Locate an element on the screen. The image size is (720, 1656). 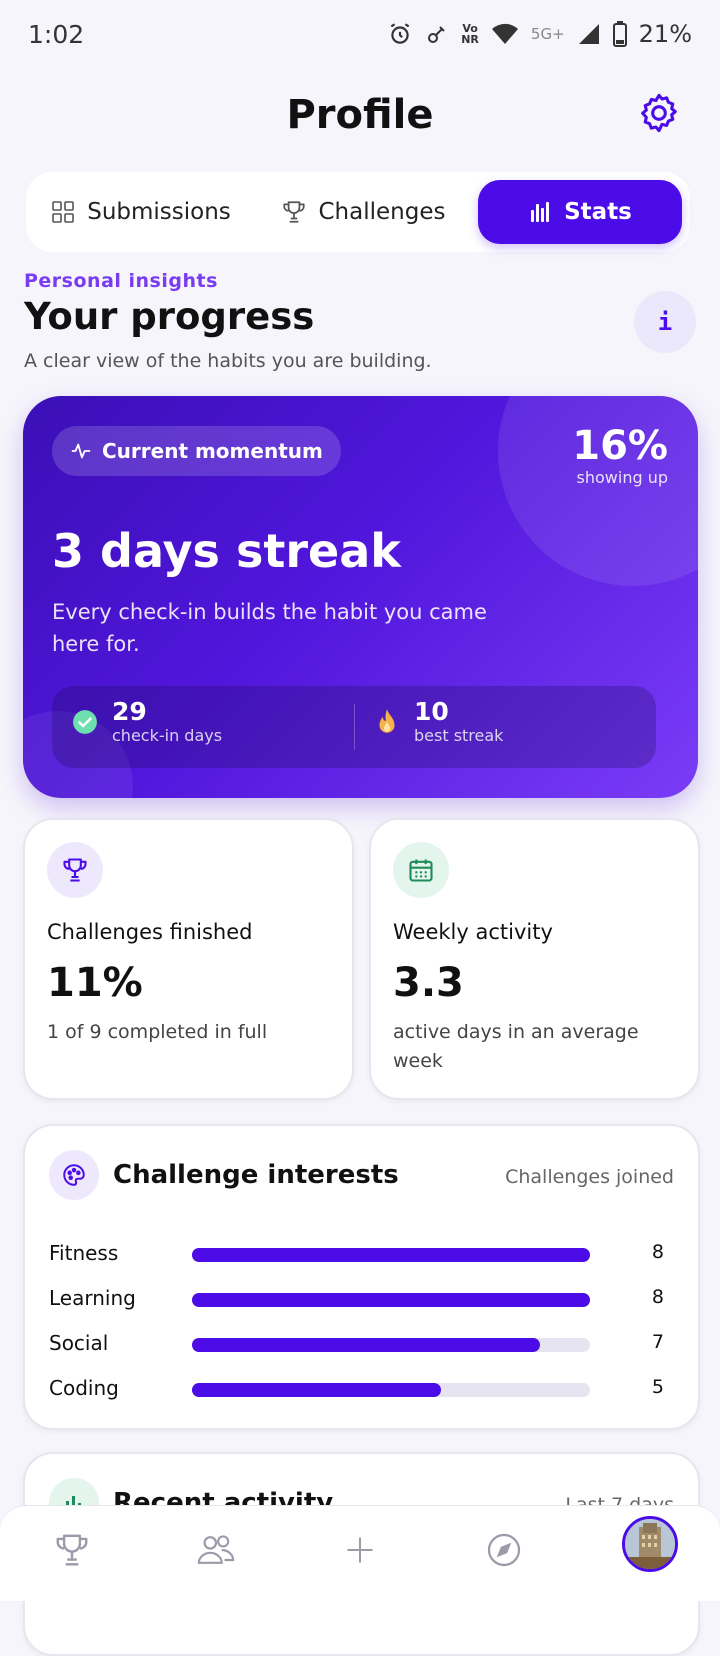
nav-challenges is located at coordinates (72, 1550).